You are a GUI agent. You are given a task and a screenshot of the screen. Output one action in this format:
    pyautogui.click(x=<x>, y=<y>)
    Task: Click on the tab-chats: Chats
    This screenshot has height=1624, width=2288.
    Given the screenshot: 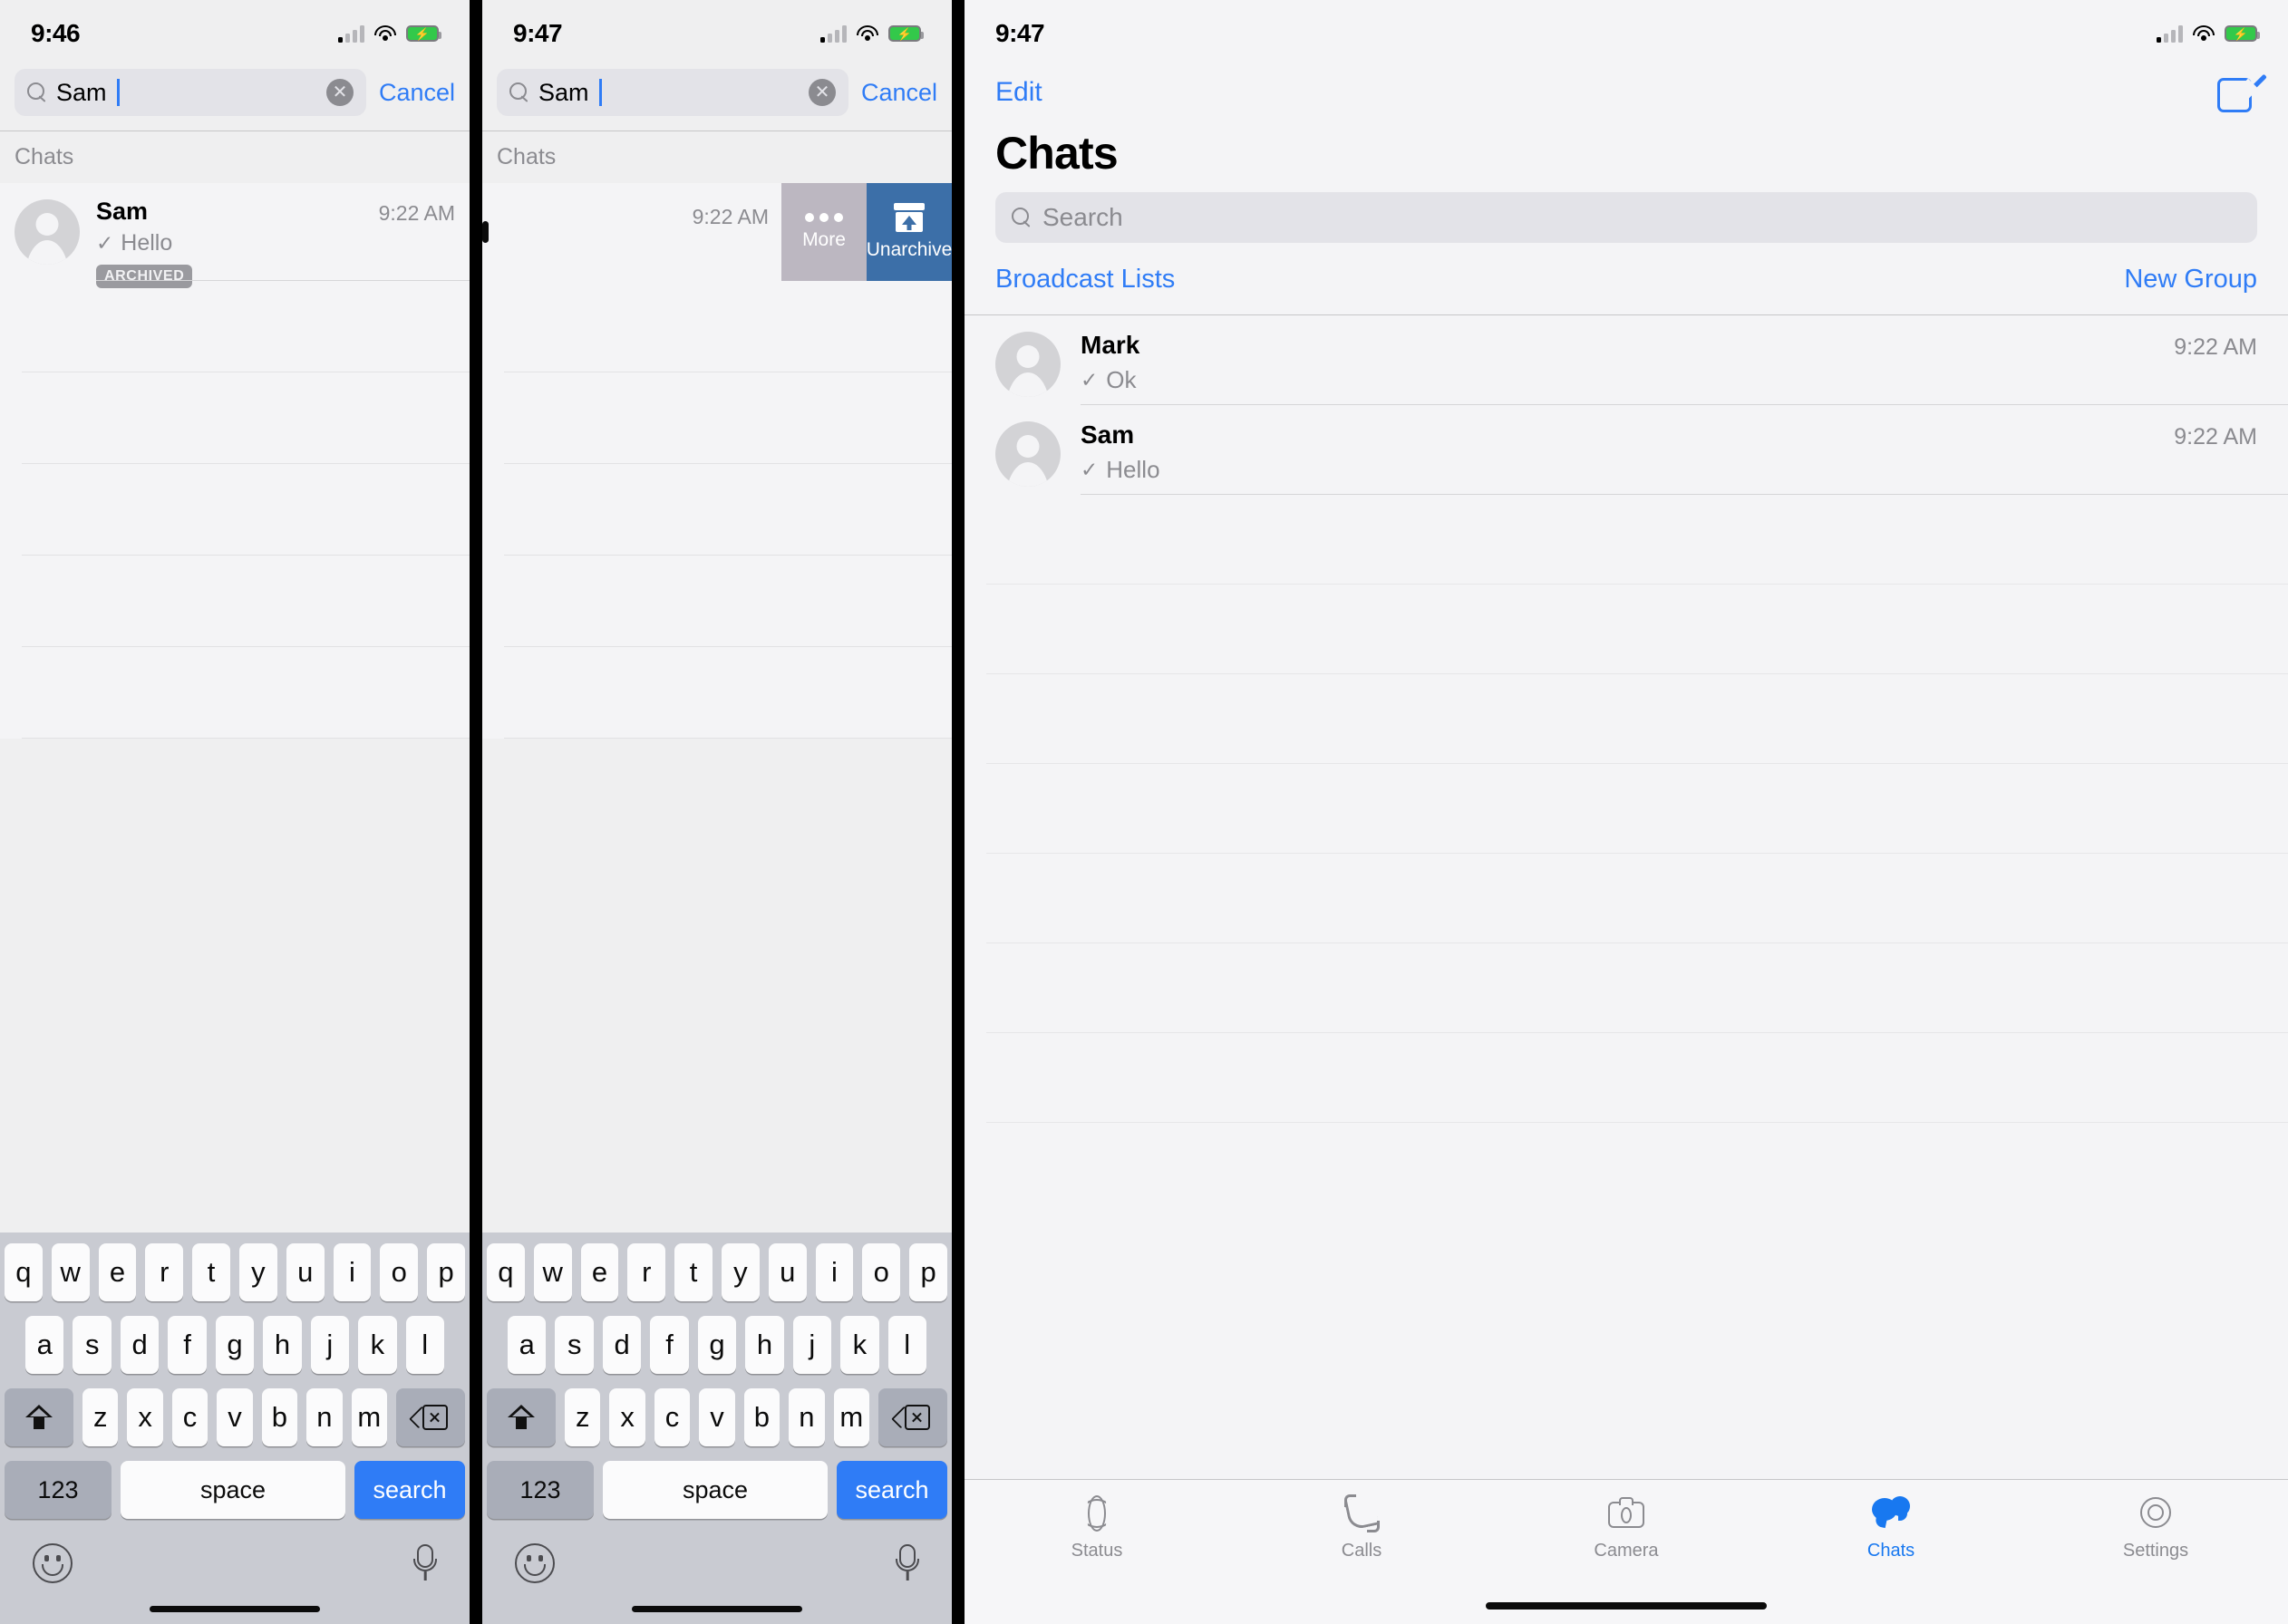 What is the action you would take?
    pyautogui.click(x=1891, y=1527)
    